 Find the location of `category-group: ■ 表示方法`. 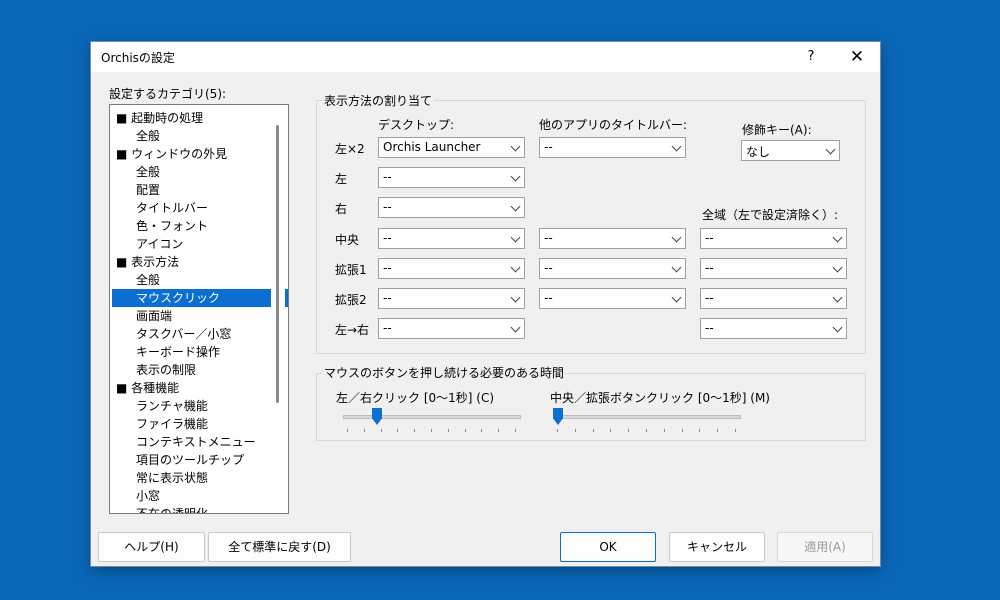

category-group: ■ 表示方法 is located at coordinates (199, 262).